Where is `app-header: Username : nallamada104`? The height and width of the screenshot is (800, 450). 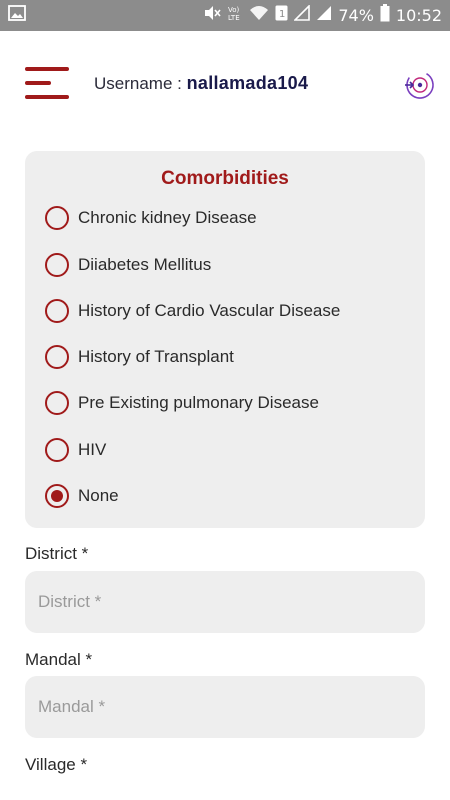 app-header: Username : nallamada104 is located at coordinates (225, 85).